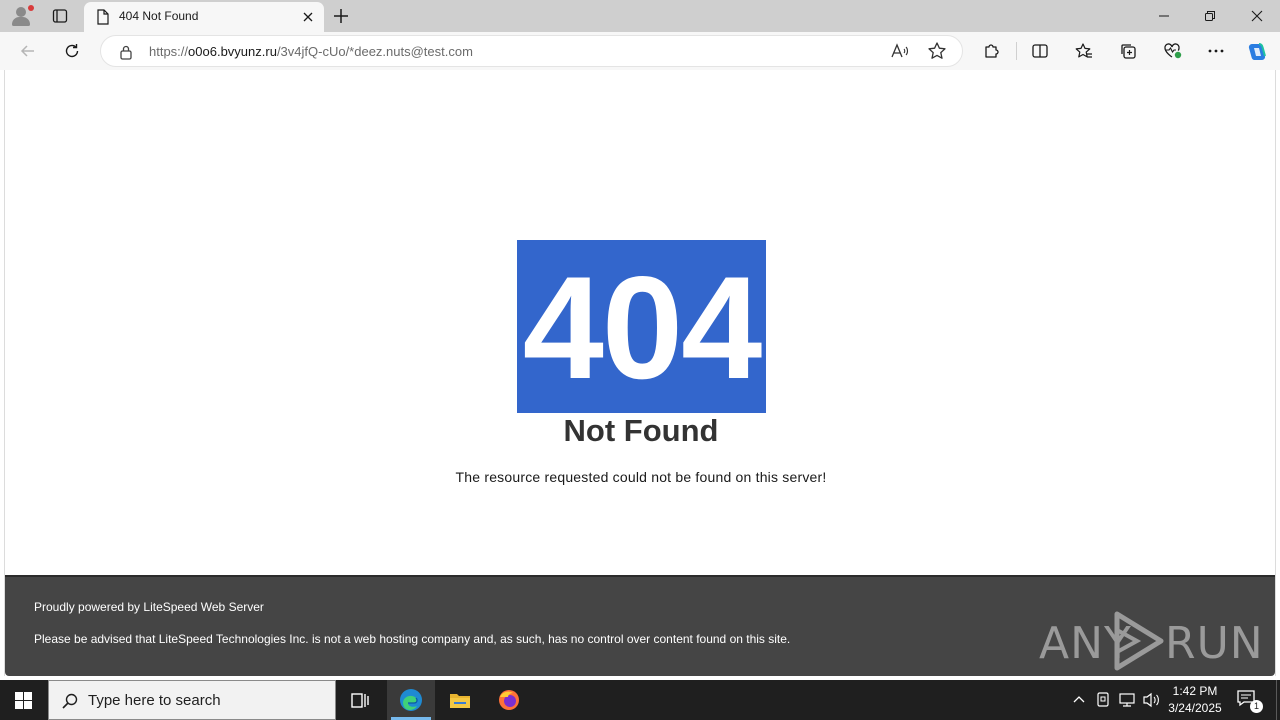 The height and width of the screenshot is (720, 1280). I want to click on copilot-button, so click(1256, 51).